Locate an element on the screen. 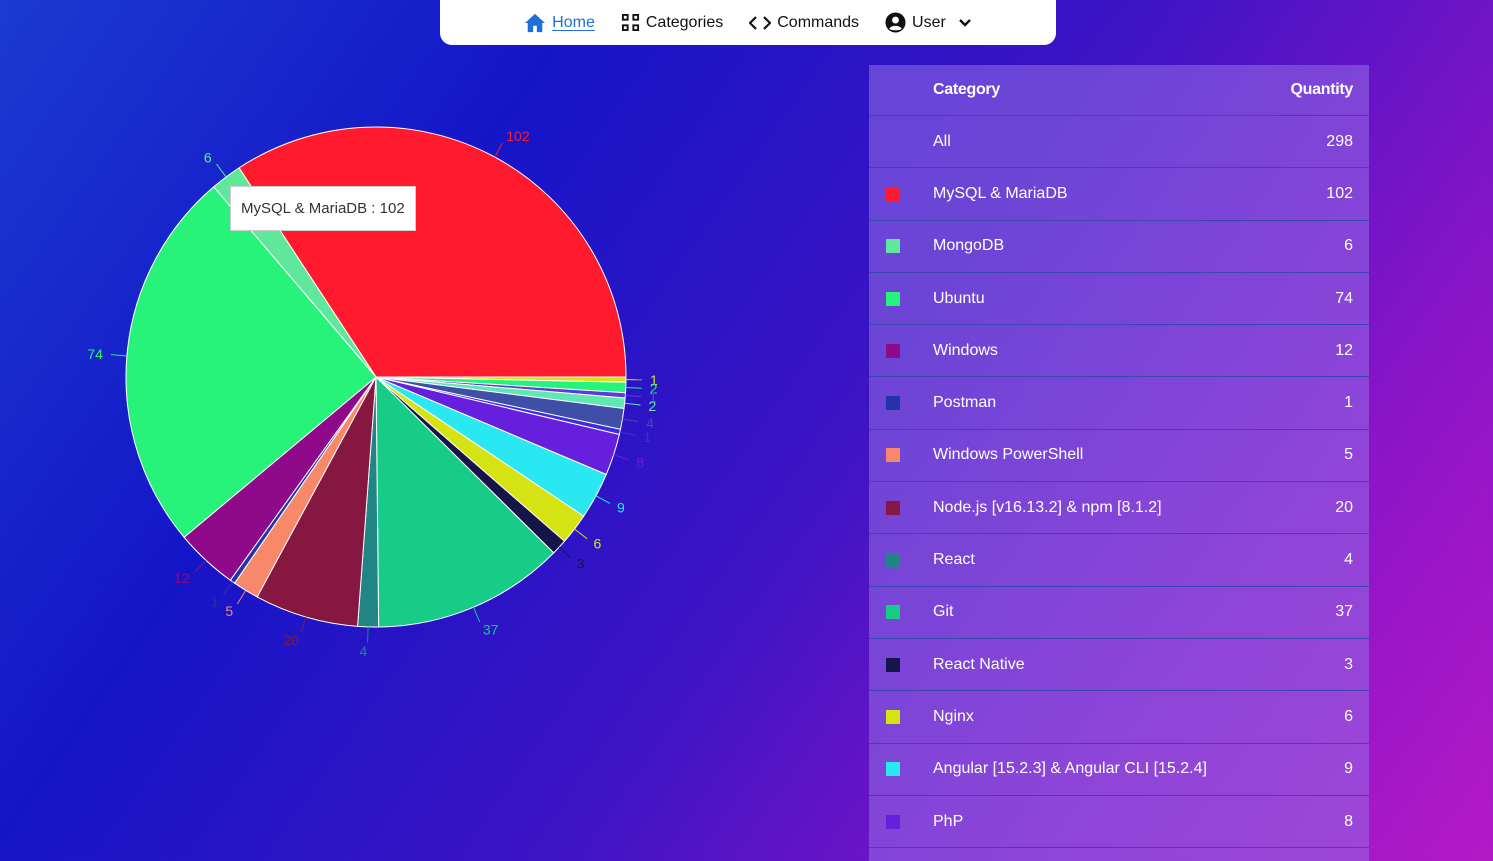  slice-value-label: 4 is located at coordinates (364, 651).